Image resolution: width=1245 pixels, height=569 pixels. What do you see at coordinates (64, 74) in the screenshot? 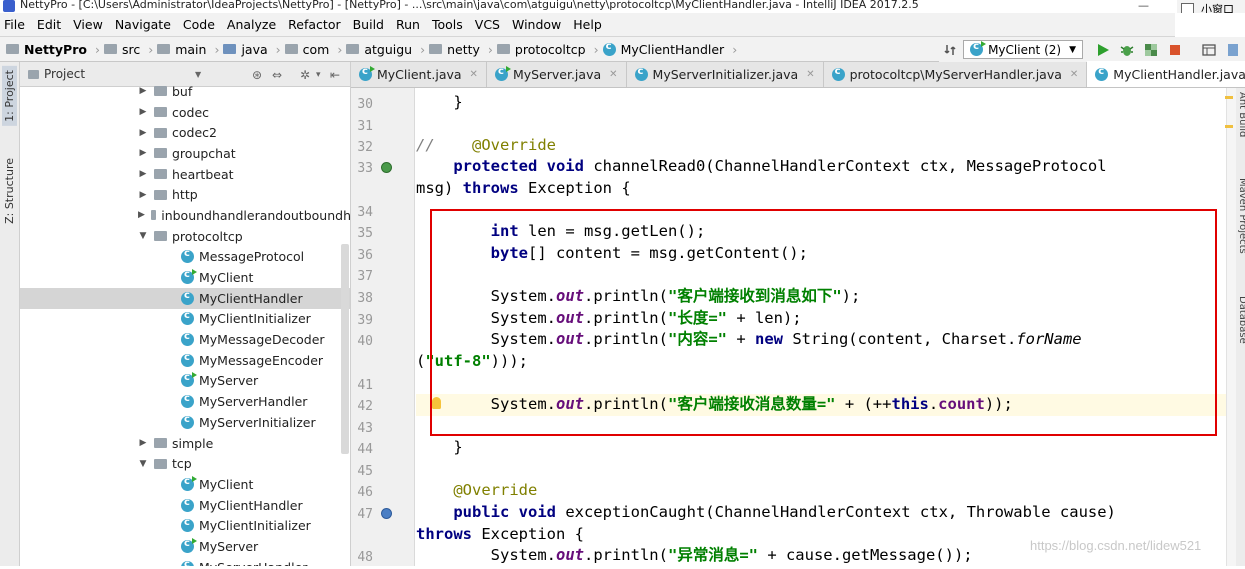
I see `project-panel-title: Project` at bounding box center [64, 74].